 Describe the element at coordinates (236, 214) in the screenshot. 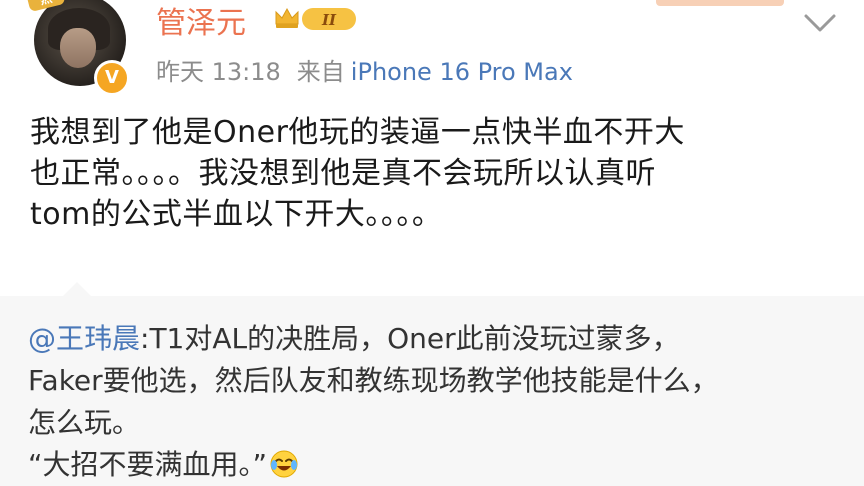

I see `post-text-line: tom的公式半血以下开大。。。。` at that location.